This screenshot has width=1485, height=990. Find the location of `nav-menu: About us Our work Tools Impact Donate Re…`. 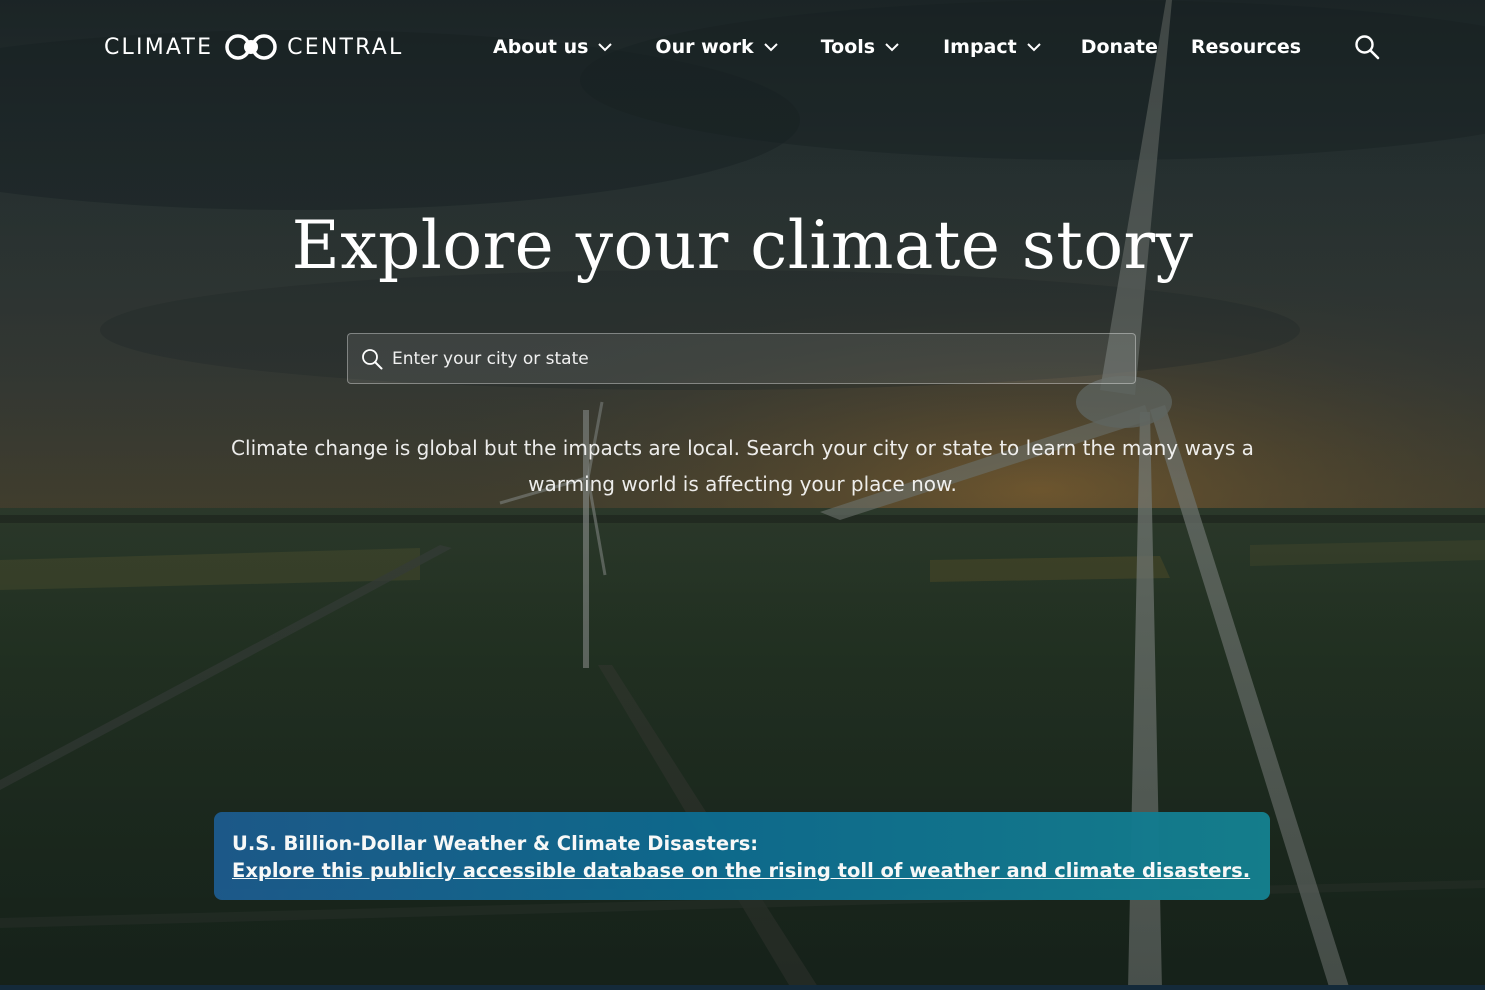

nav-menu: About us Our work Tools Impact Donate Re… is located at coordinates (897, 47).